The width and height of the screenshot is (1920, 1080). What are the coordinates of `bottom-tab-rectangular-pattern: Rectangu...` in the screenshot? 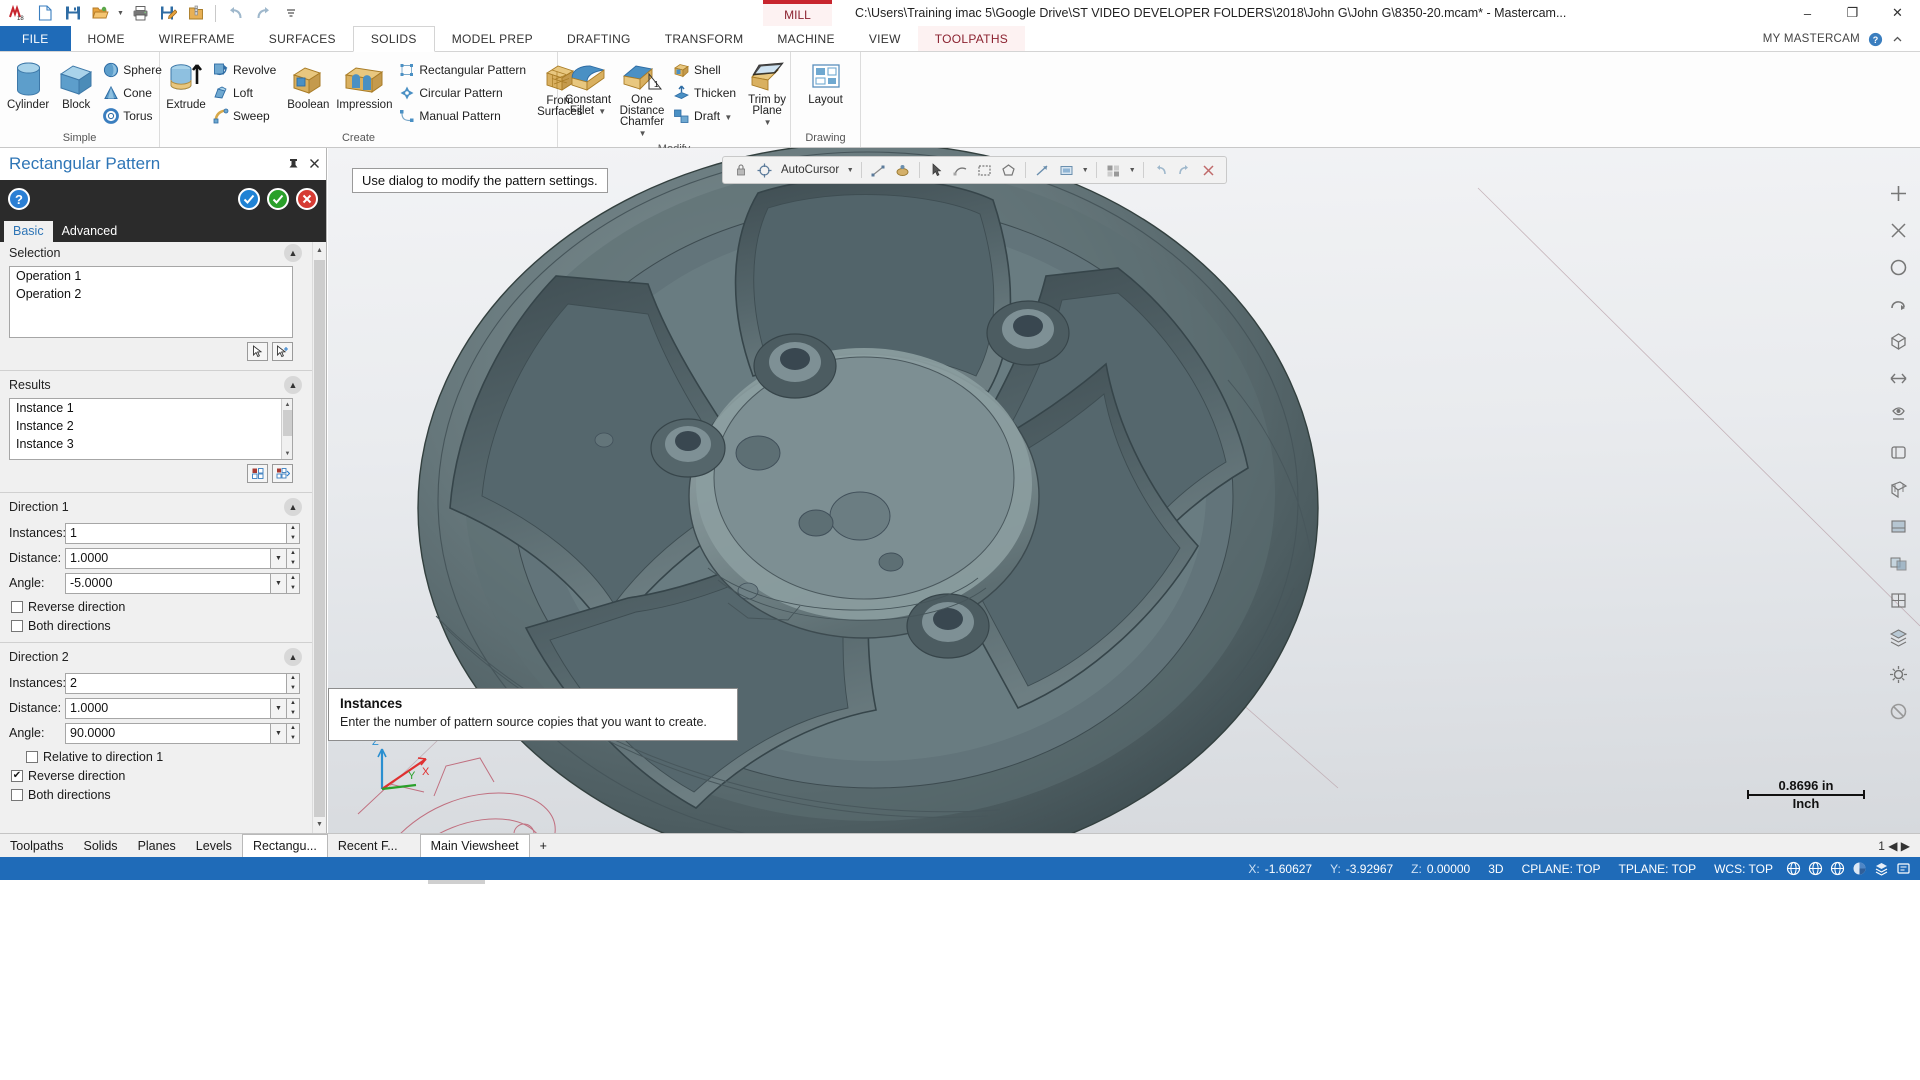 It's located at (284, 845).